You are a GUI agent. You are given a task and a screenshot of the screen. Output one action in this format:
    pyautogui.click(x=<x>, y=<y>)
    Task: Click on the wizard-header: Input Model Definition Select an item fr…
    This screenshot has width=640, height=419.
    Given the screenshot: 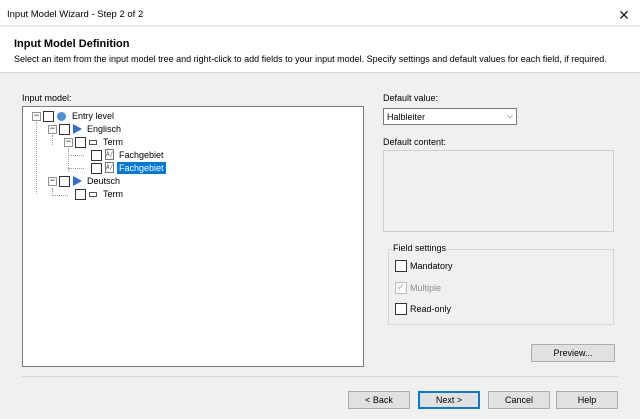 What is the action you would take?
    pyautogui.click(x=320, y=50)
    